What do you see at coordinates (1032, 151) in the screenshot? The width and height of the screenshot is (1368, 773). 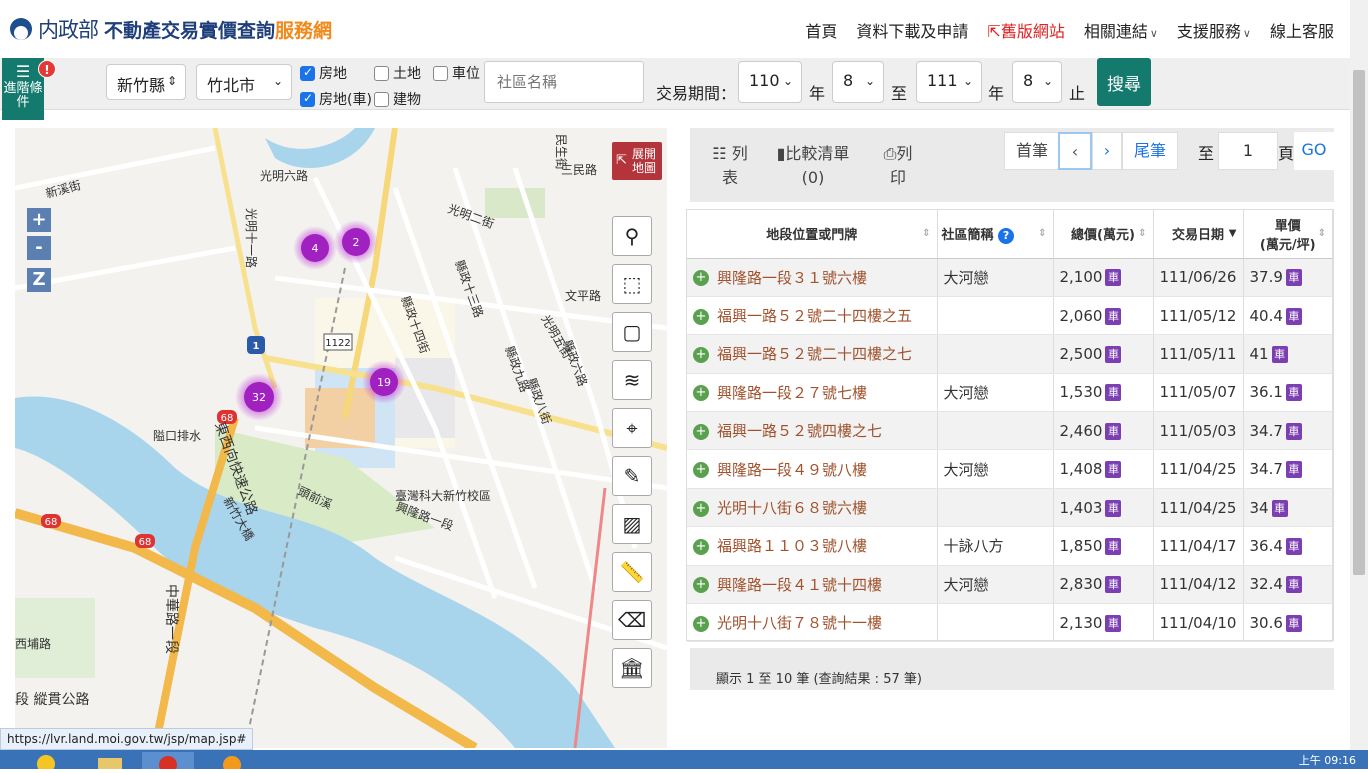 I see `first-page-button: 首筆` at bounding box center [1032, 151].